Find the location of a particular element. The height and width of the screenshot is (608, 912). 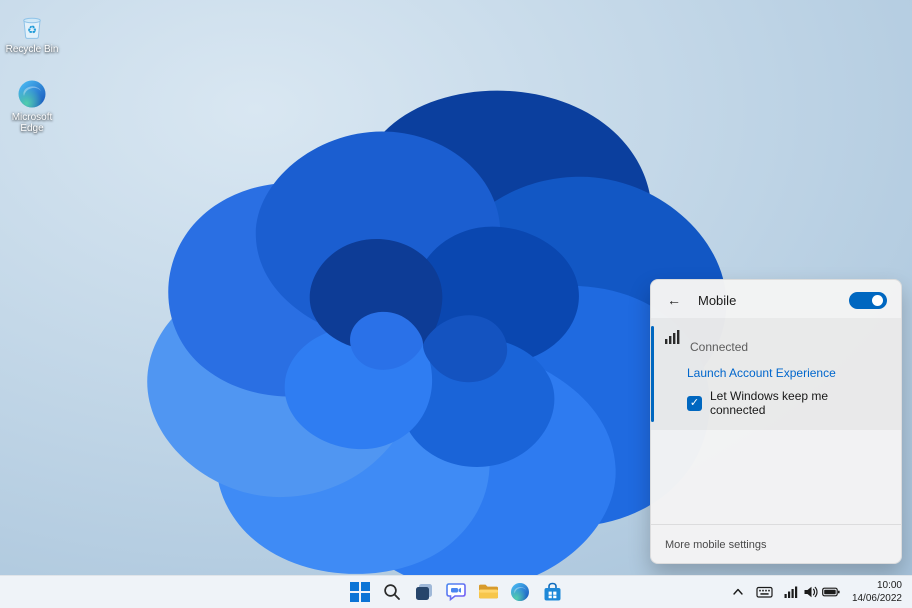

more-mobile-settings-link: More mobile settings is located at coordinates (716, 545).